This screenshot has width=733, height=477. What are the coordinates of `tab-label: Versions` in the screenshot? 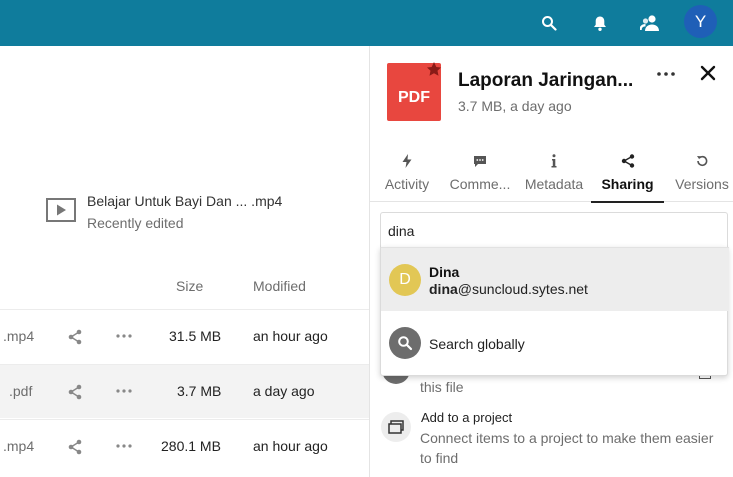 It's located at (702, 184).